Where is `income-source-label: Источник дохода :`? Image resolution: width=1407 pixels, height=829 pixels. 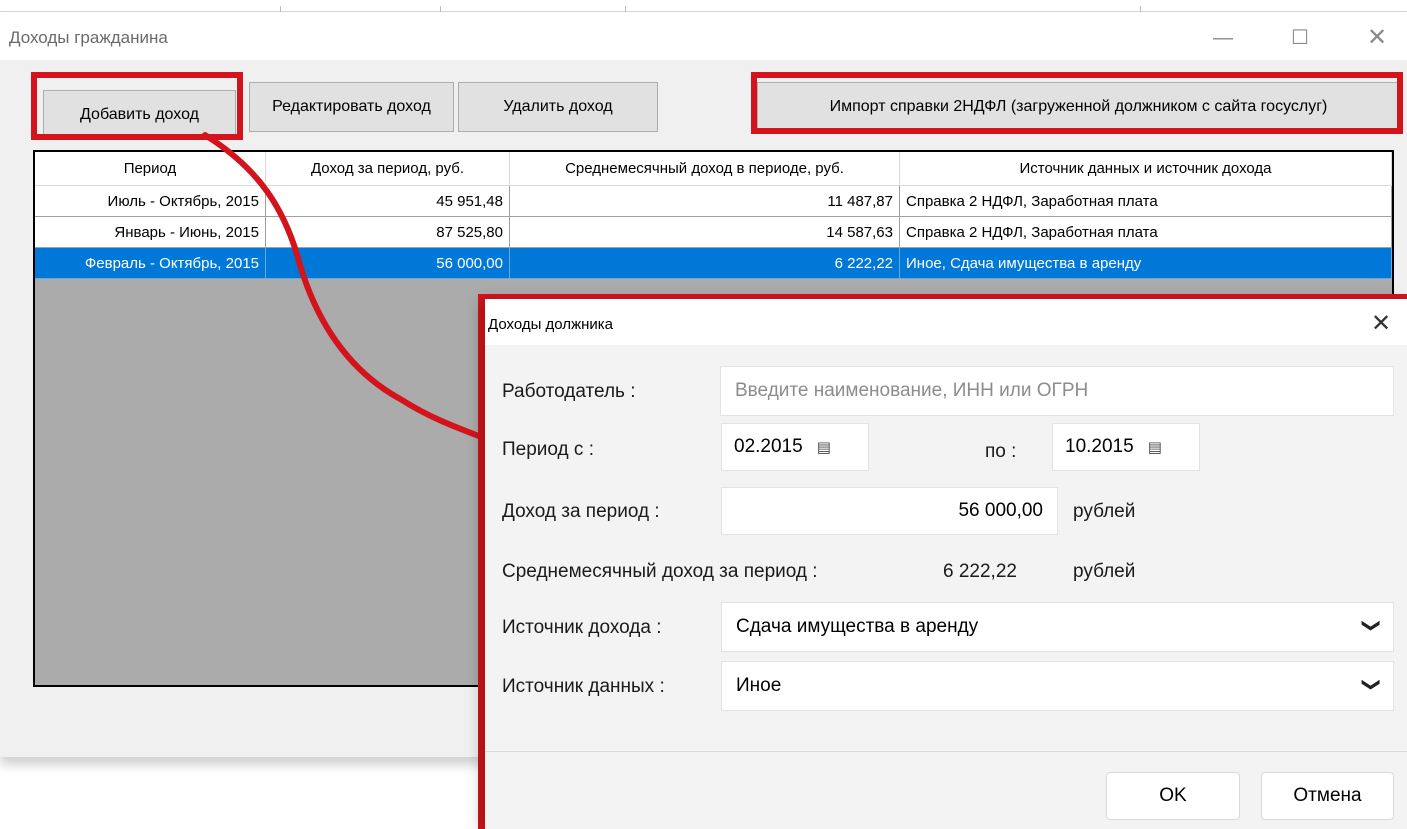
income-source-label: Источник дохода : is located at coordinates (582, 627).